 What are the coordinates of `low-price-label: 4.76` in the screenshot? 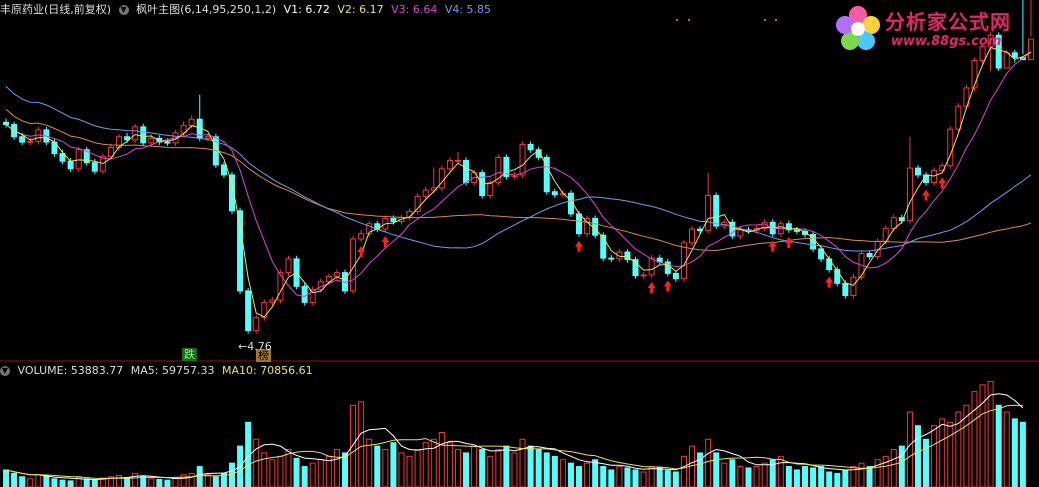 It's located at (259, 346).